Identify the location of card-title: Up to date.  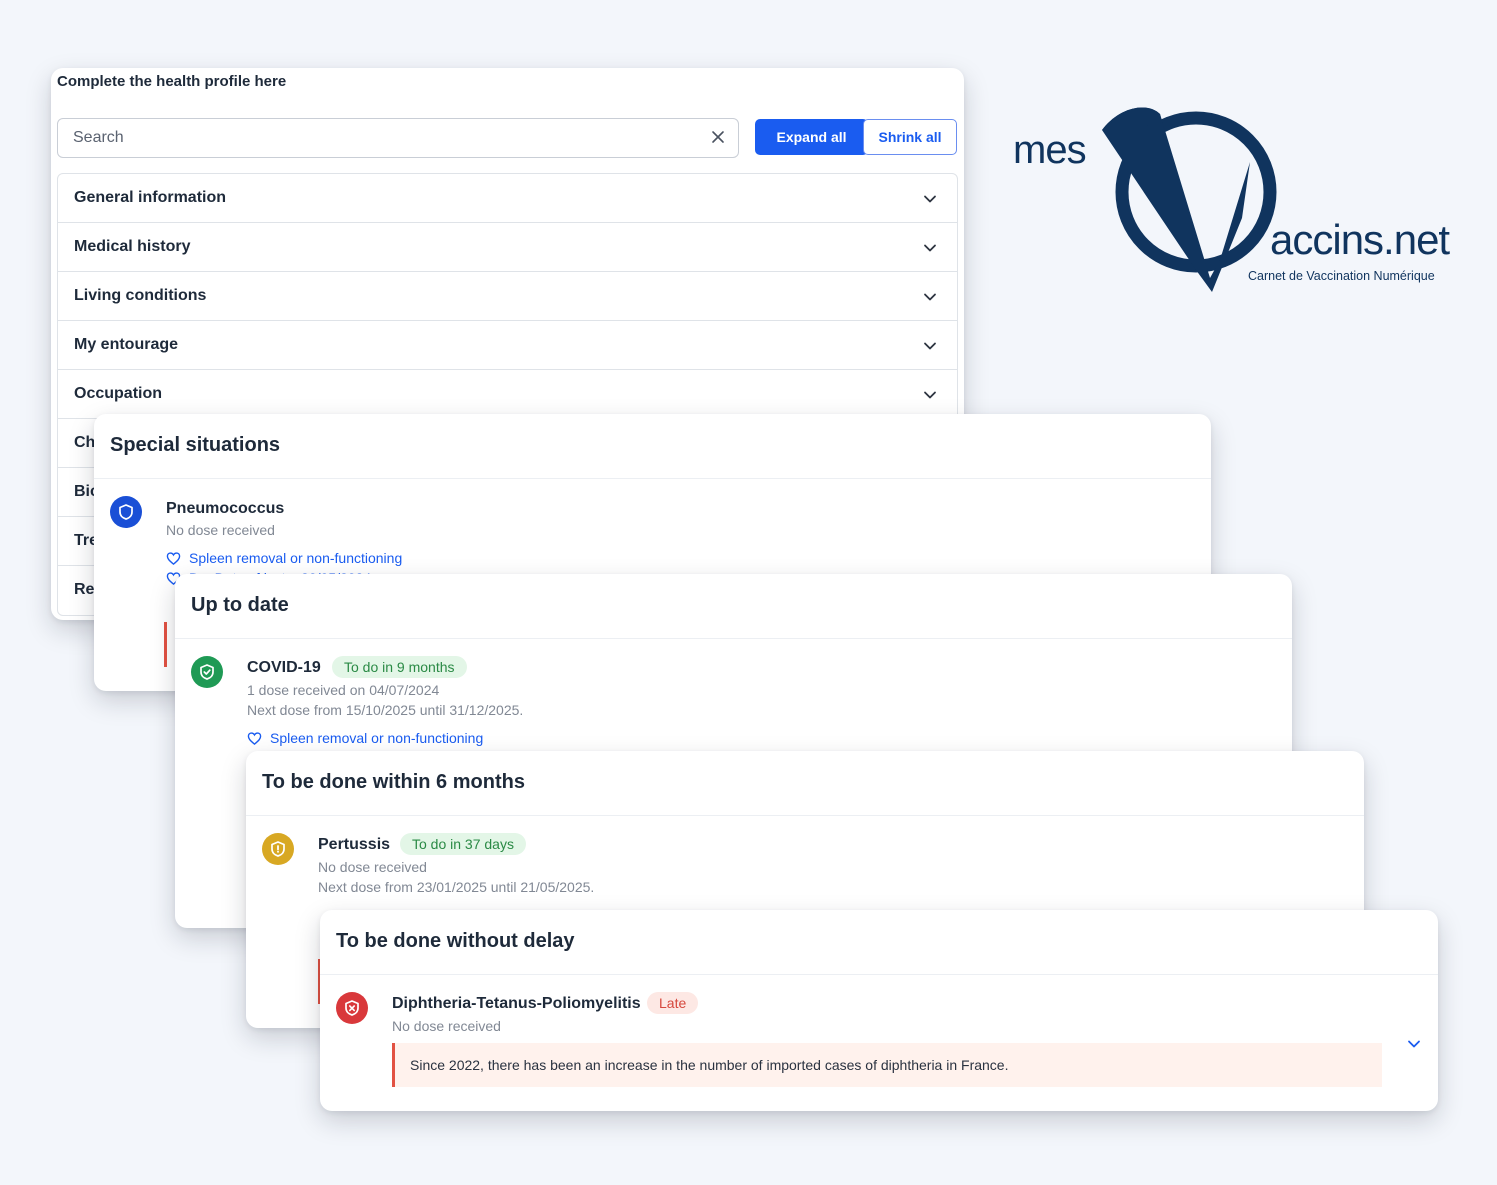
(240, 605).